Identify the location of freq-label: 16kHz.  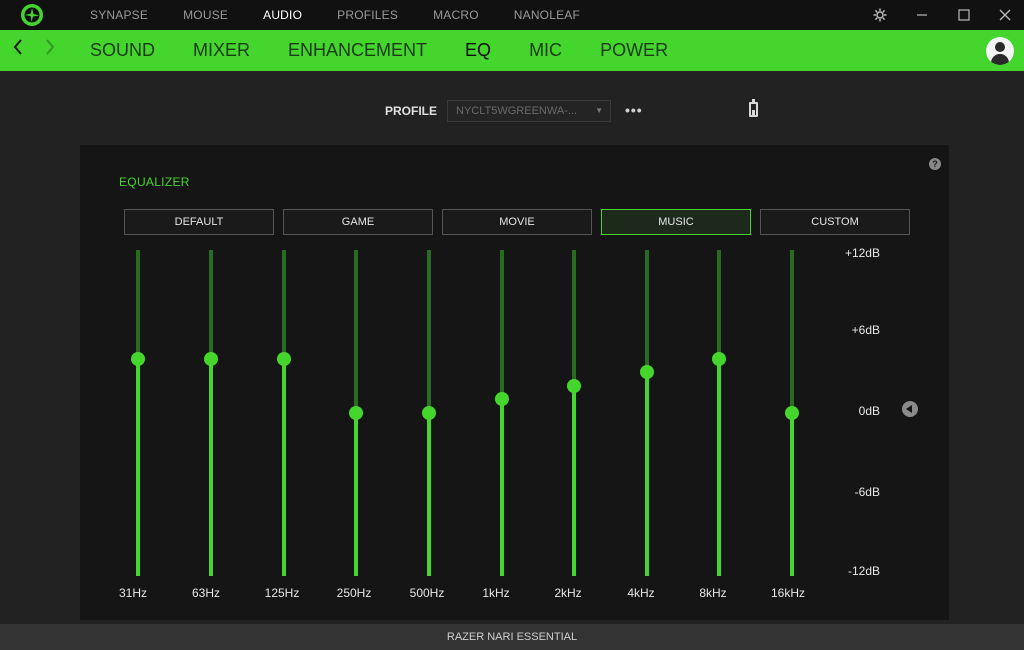
(787, 593).